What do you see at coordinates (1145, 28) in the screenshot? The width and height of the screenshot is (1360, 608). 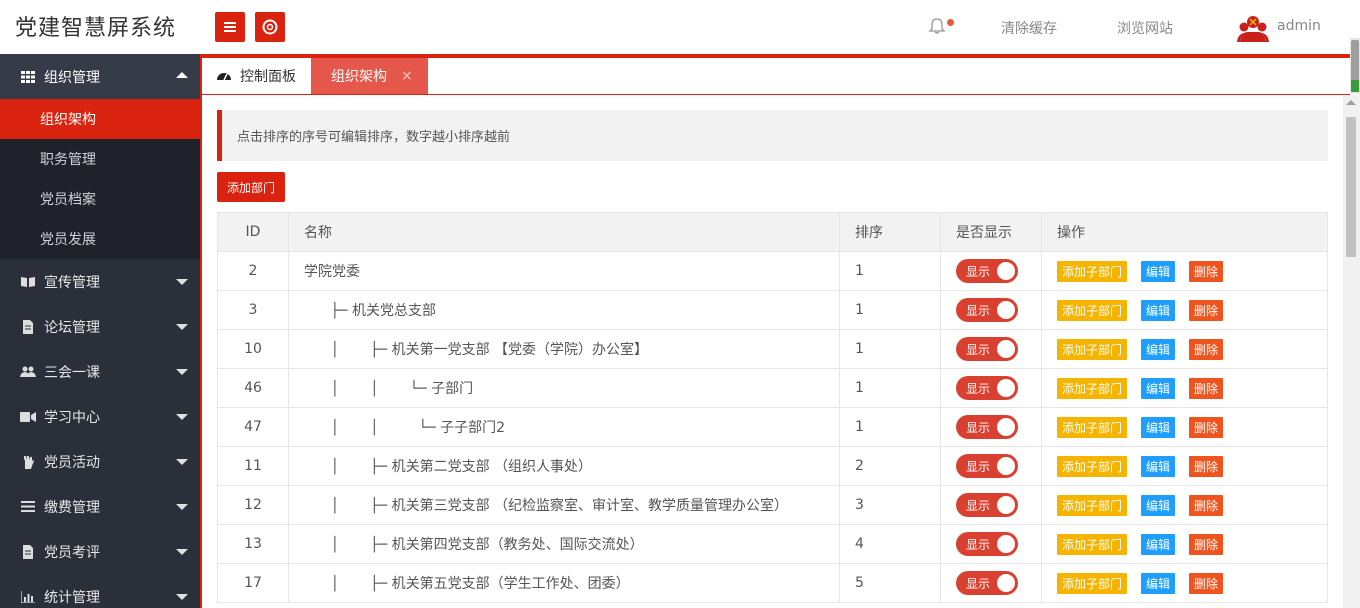 I see `browse-site-link: 浏览网站` at bounding box center [1145, 28].